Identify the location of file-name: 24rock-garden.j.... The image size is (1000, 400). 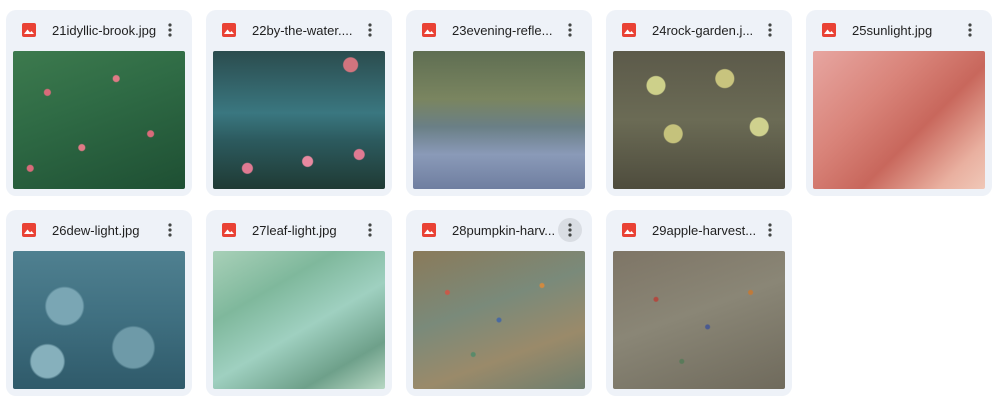
(703, 30).